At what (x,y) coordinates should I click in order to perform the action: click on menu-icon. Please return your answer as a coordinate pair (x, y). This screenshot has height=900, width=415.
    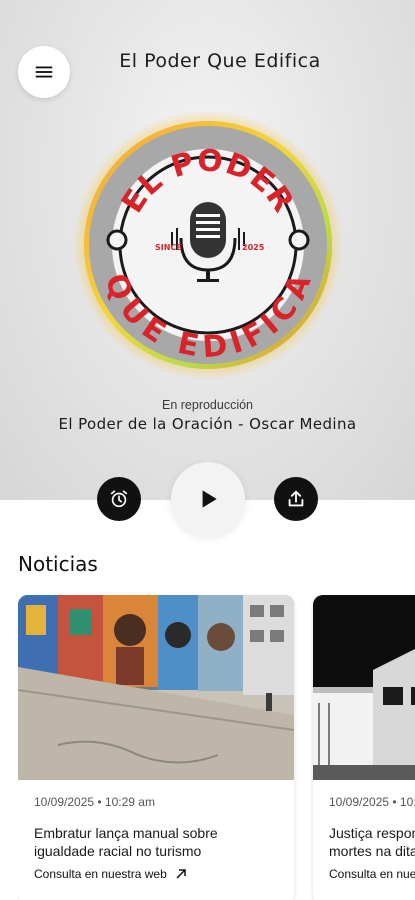
    Looking at the image, I should click on (44, 72).